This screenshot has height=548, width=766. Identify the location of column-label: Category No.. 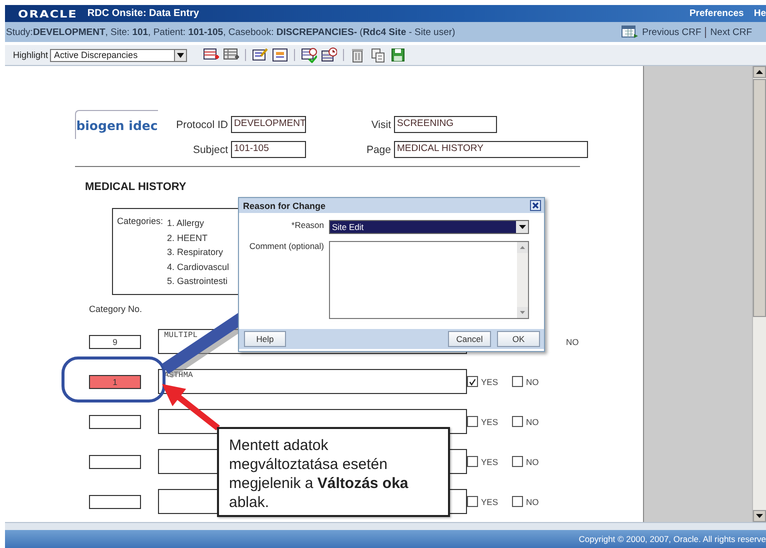
(115, 309).